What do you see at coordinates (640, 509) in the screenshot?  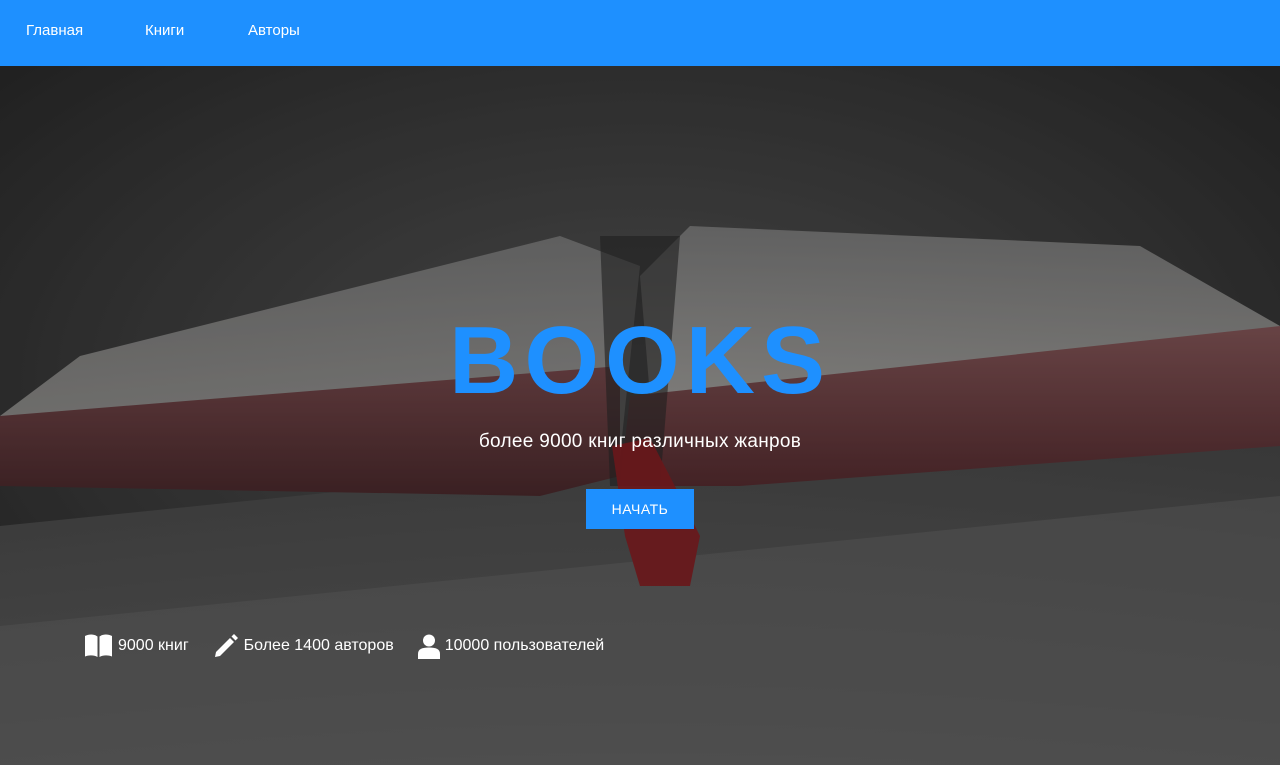 I see `start-button: НАЧАТЬ` at bounding box center [640, 509].